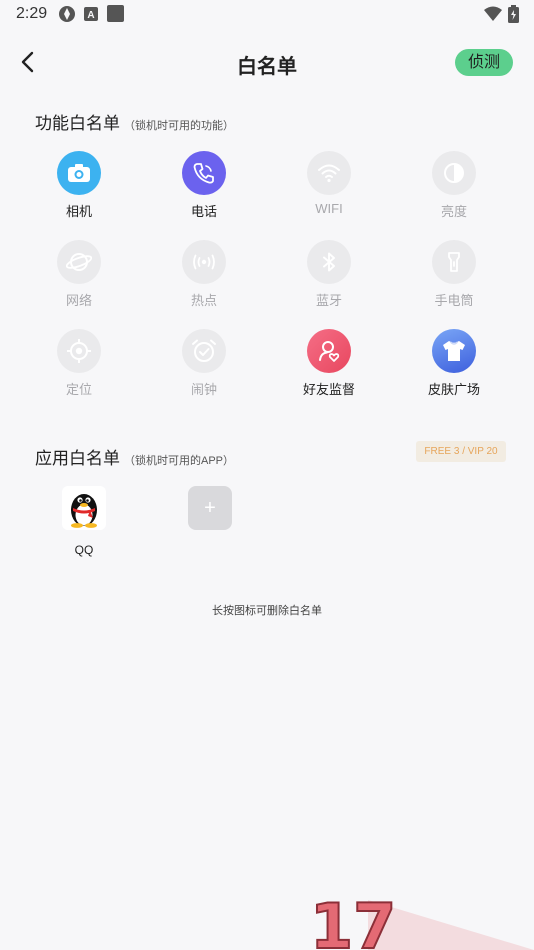 This screenshot has height=950, width=534. I want to click on status-bar: 2:29 A, so click(267, 14).